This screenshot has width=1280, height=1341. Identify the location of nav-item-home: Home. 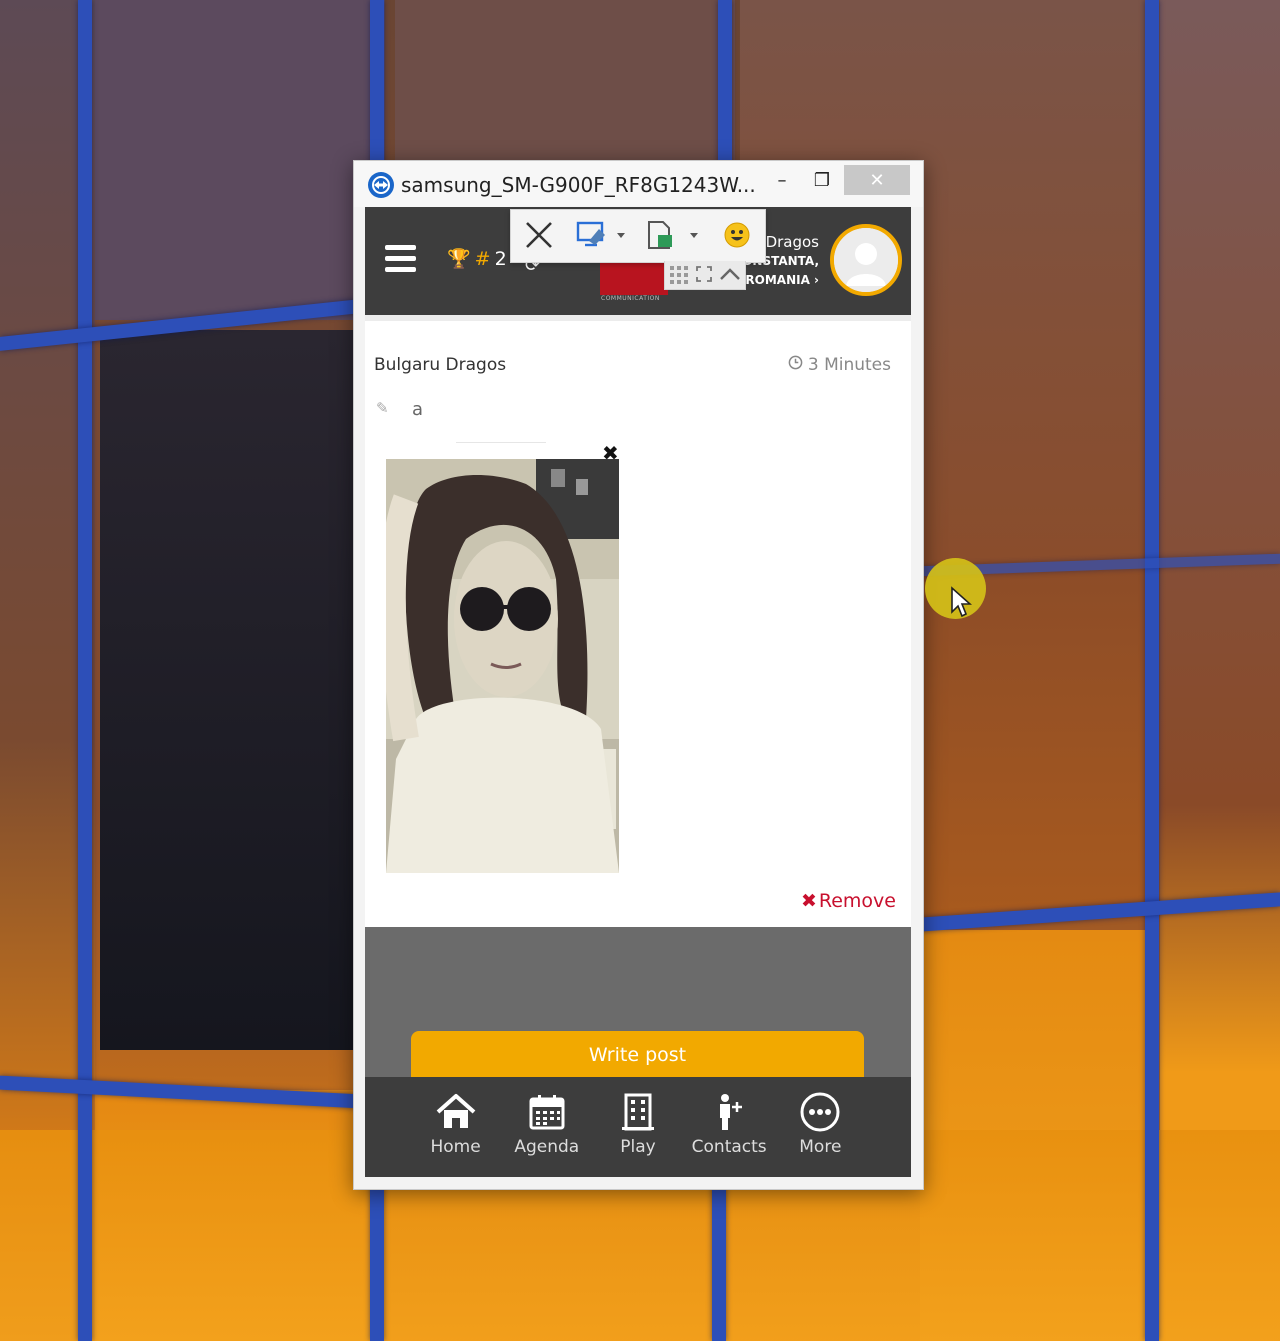
(456, 1127).